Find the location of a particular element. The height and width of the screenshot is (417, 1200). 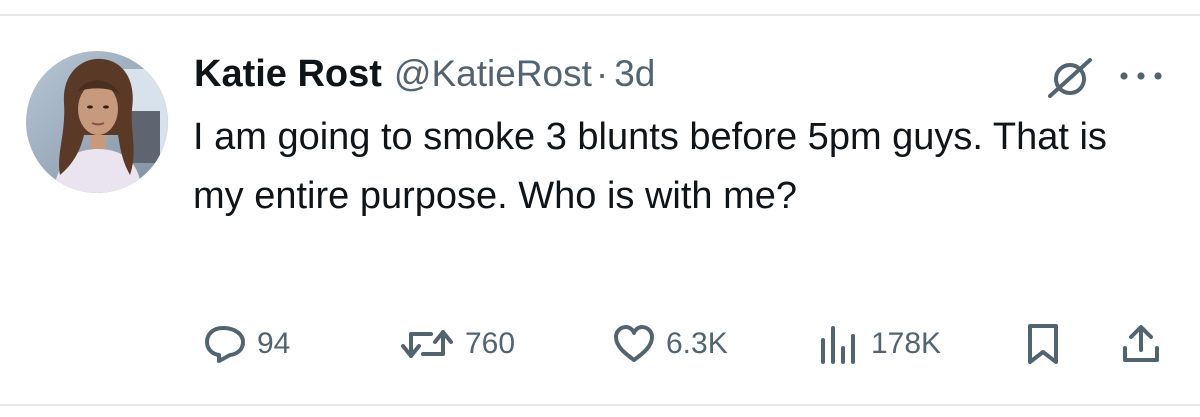

grok-icon is located at coordinates (1070, 78).